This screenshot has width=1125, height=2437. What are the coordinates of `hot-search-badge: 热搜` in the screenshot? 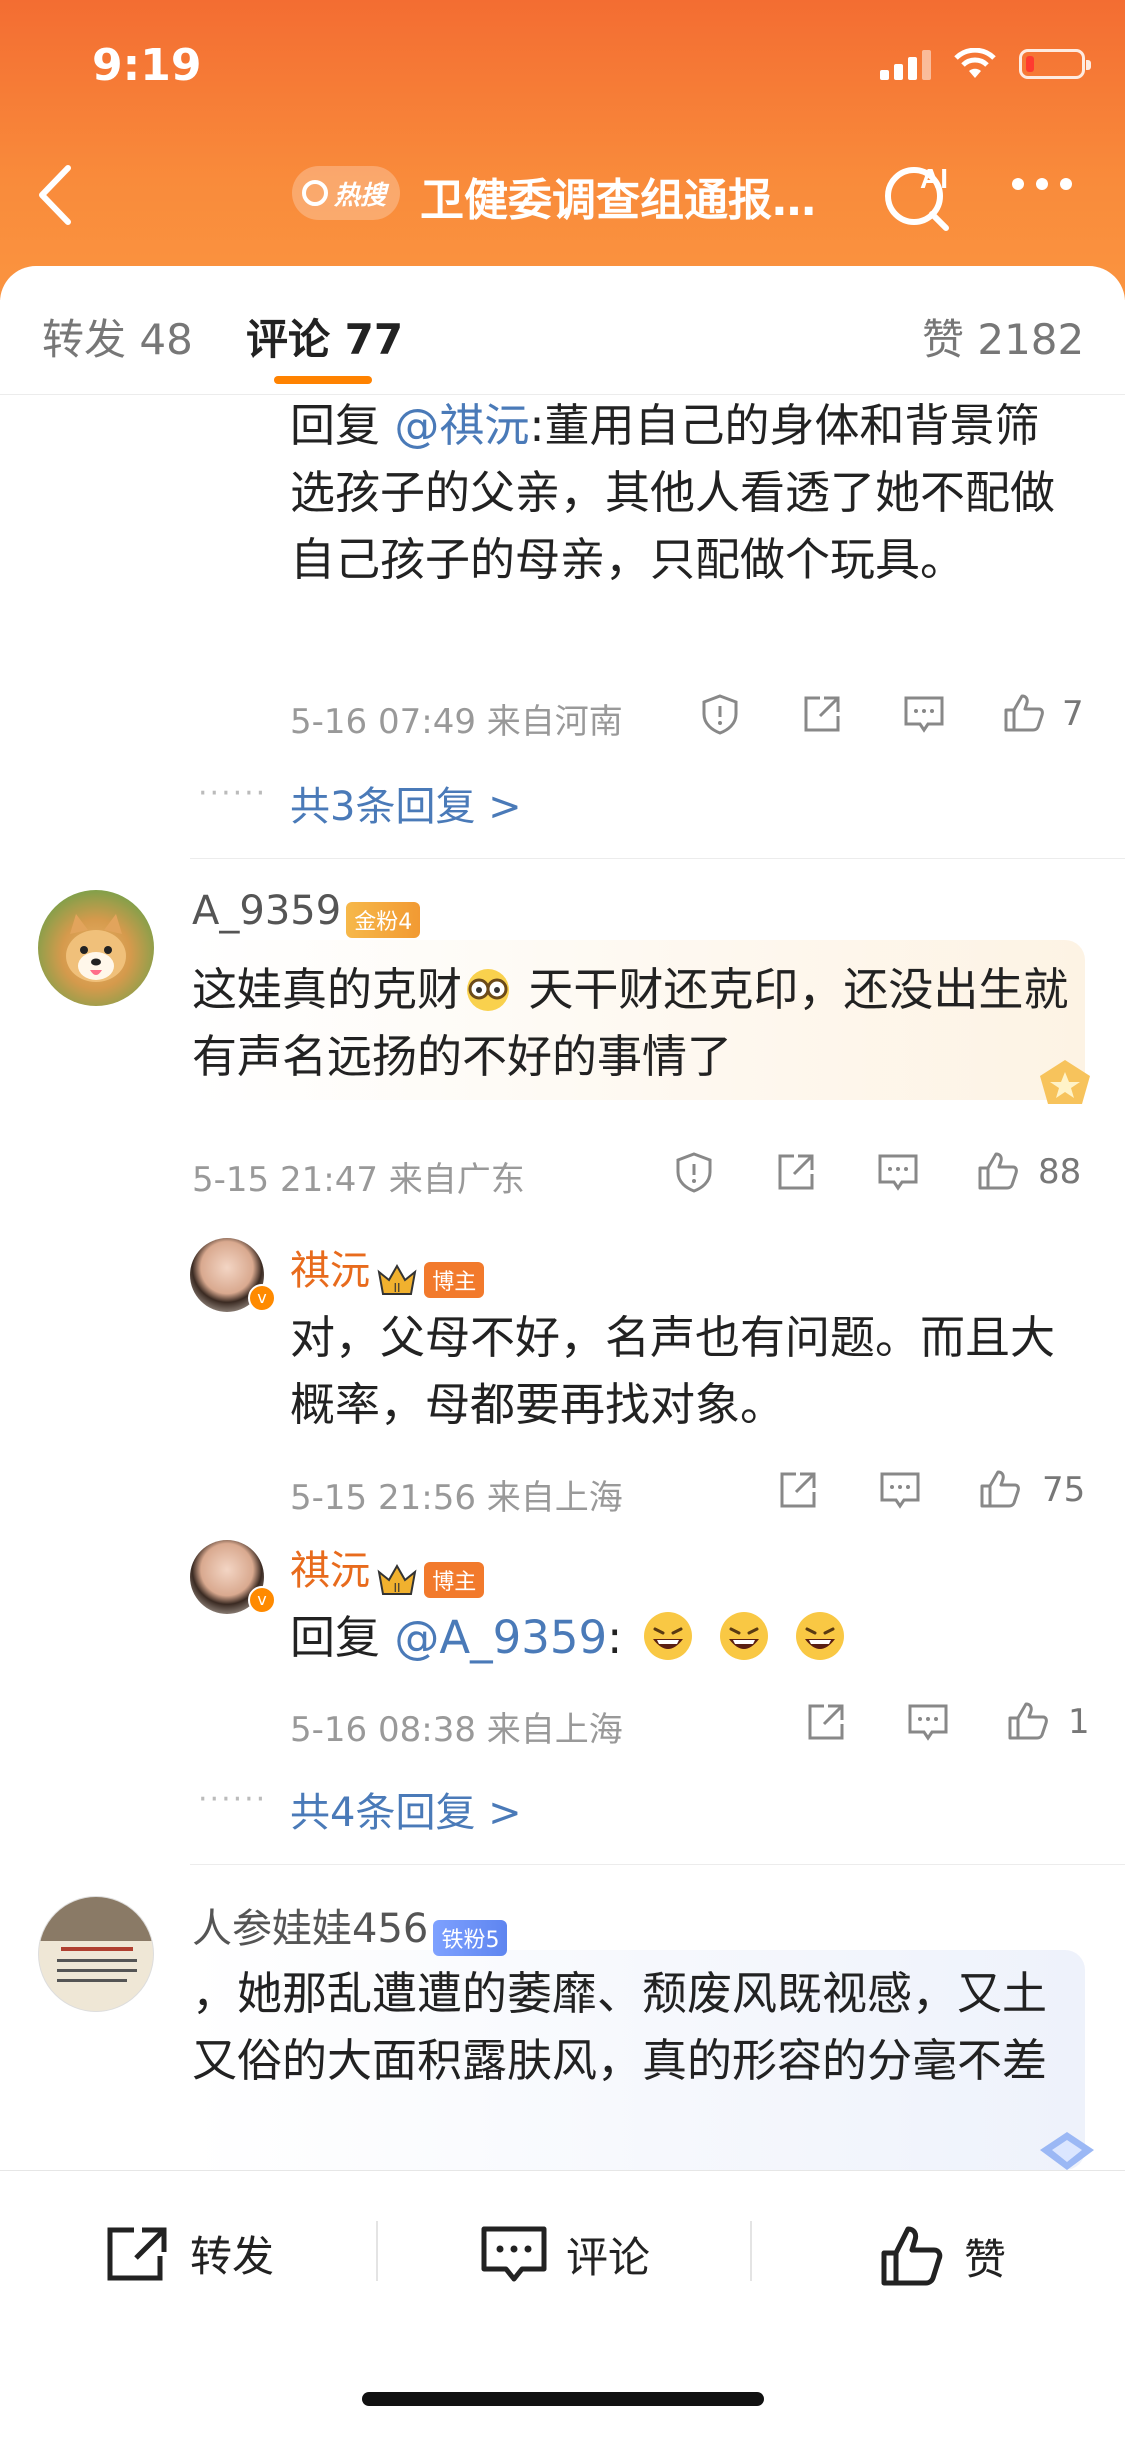 It's located at (346, 193).